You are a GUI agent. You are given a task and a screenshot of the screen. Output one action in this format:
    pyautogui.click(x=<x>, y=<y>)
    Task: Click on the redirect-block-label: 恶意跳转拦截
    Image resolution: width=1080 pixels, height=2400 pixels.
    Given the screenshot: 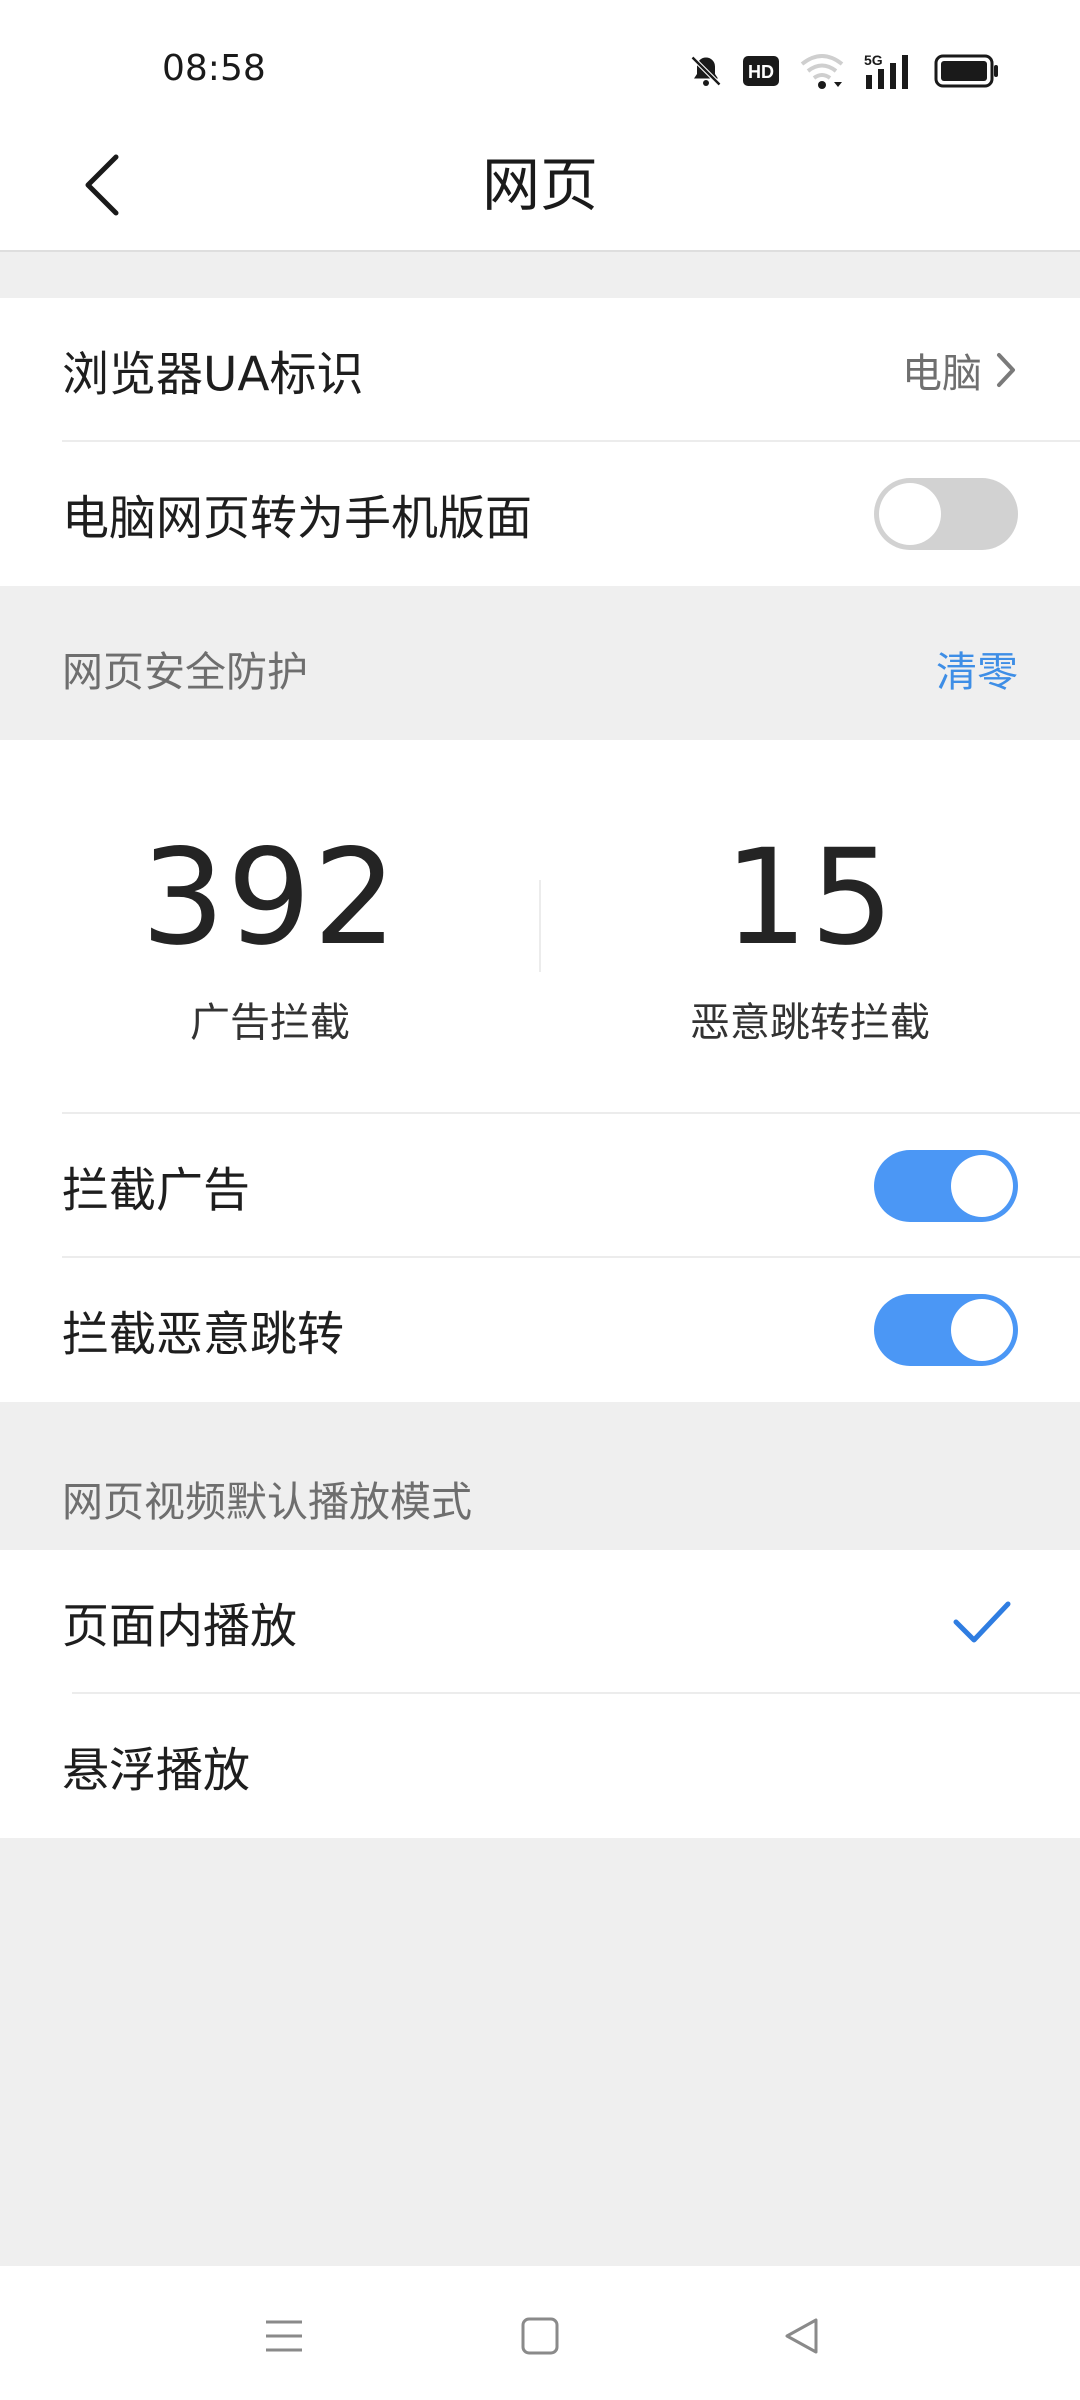 What is the action you would take?
    pyautogui.click(x=810, y=1023)
    